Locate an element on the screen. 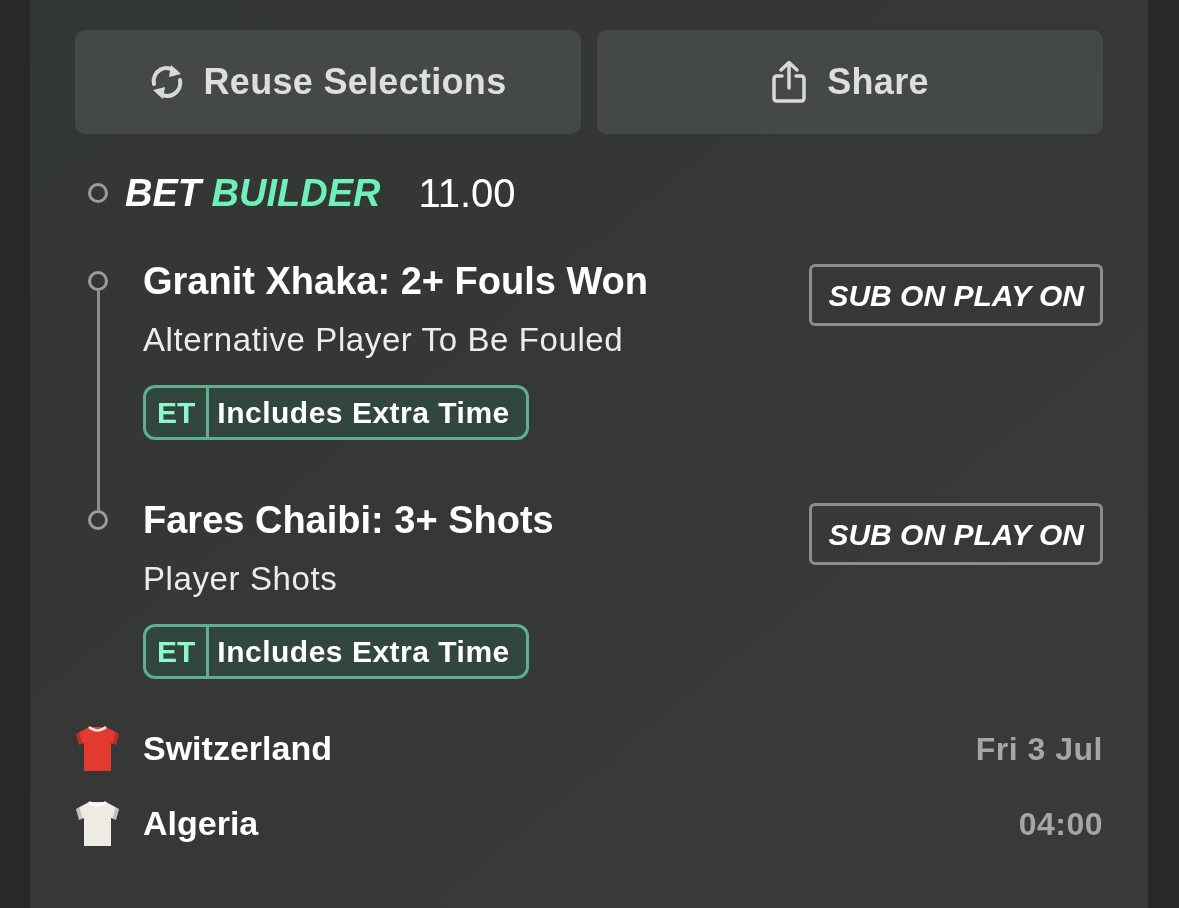 This screenshot has width=1179, height=908. share-button: Share is located at coordinates (850, 82).